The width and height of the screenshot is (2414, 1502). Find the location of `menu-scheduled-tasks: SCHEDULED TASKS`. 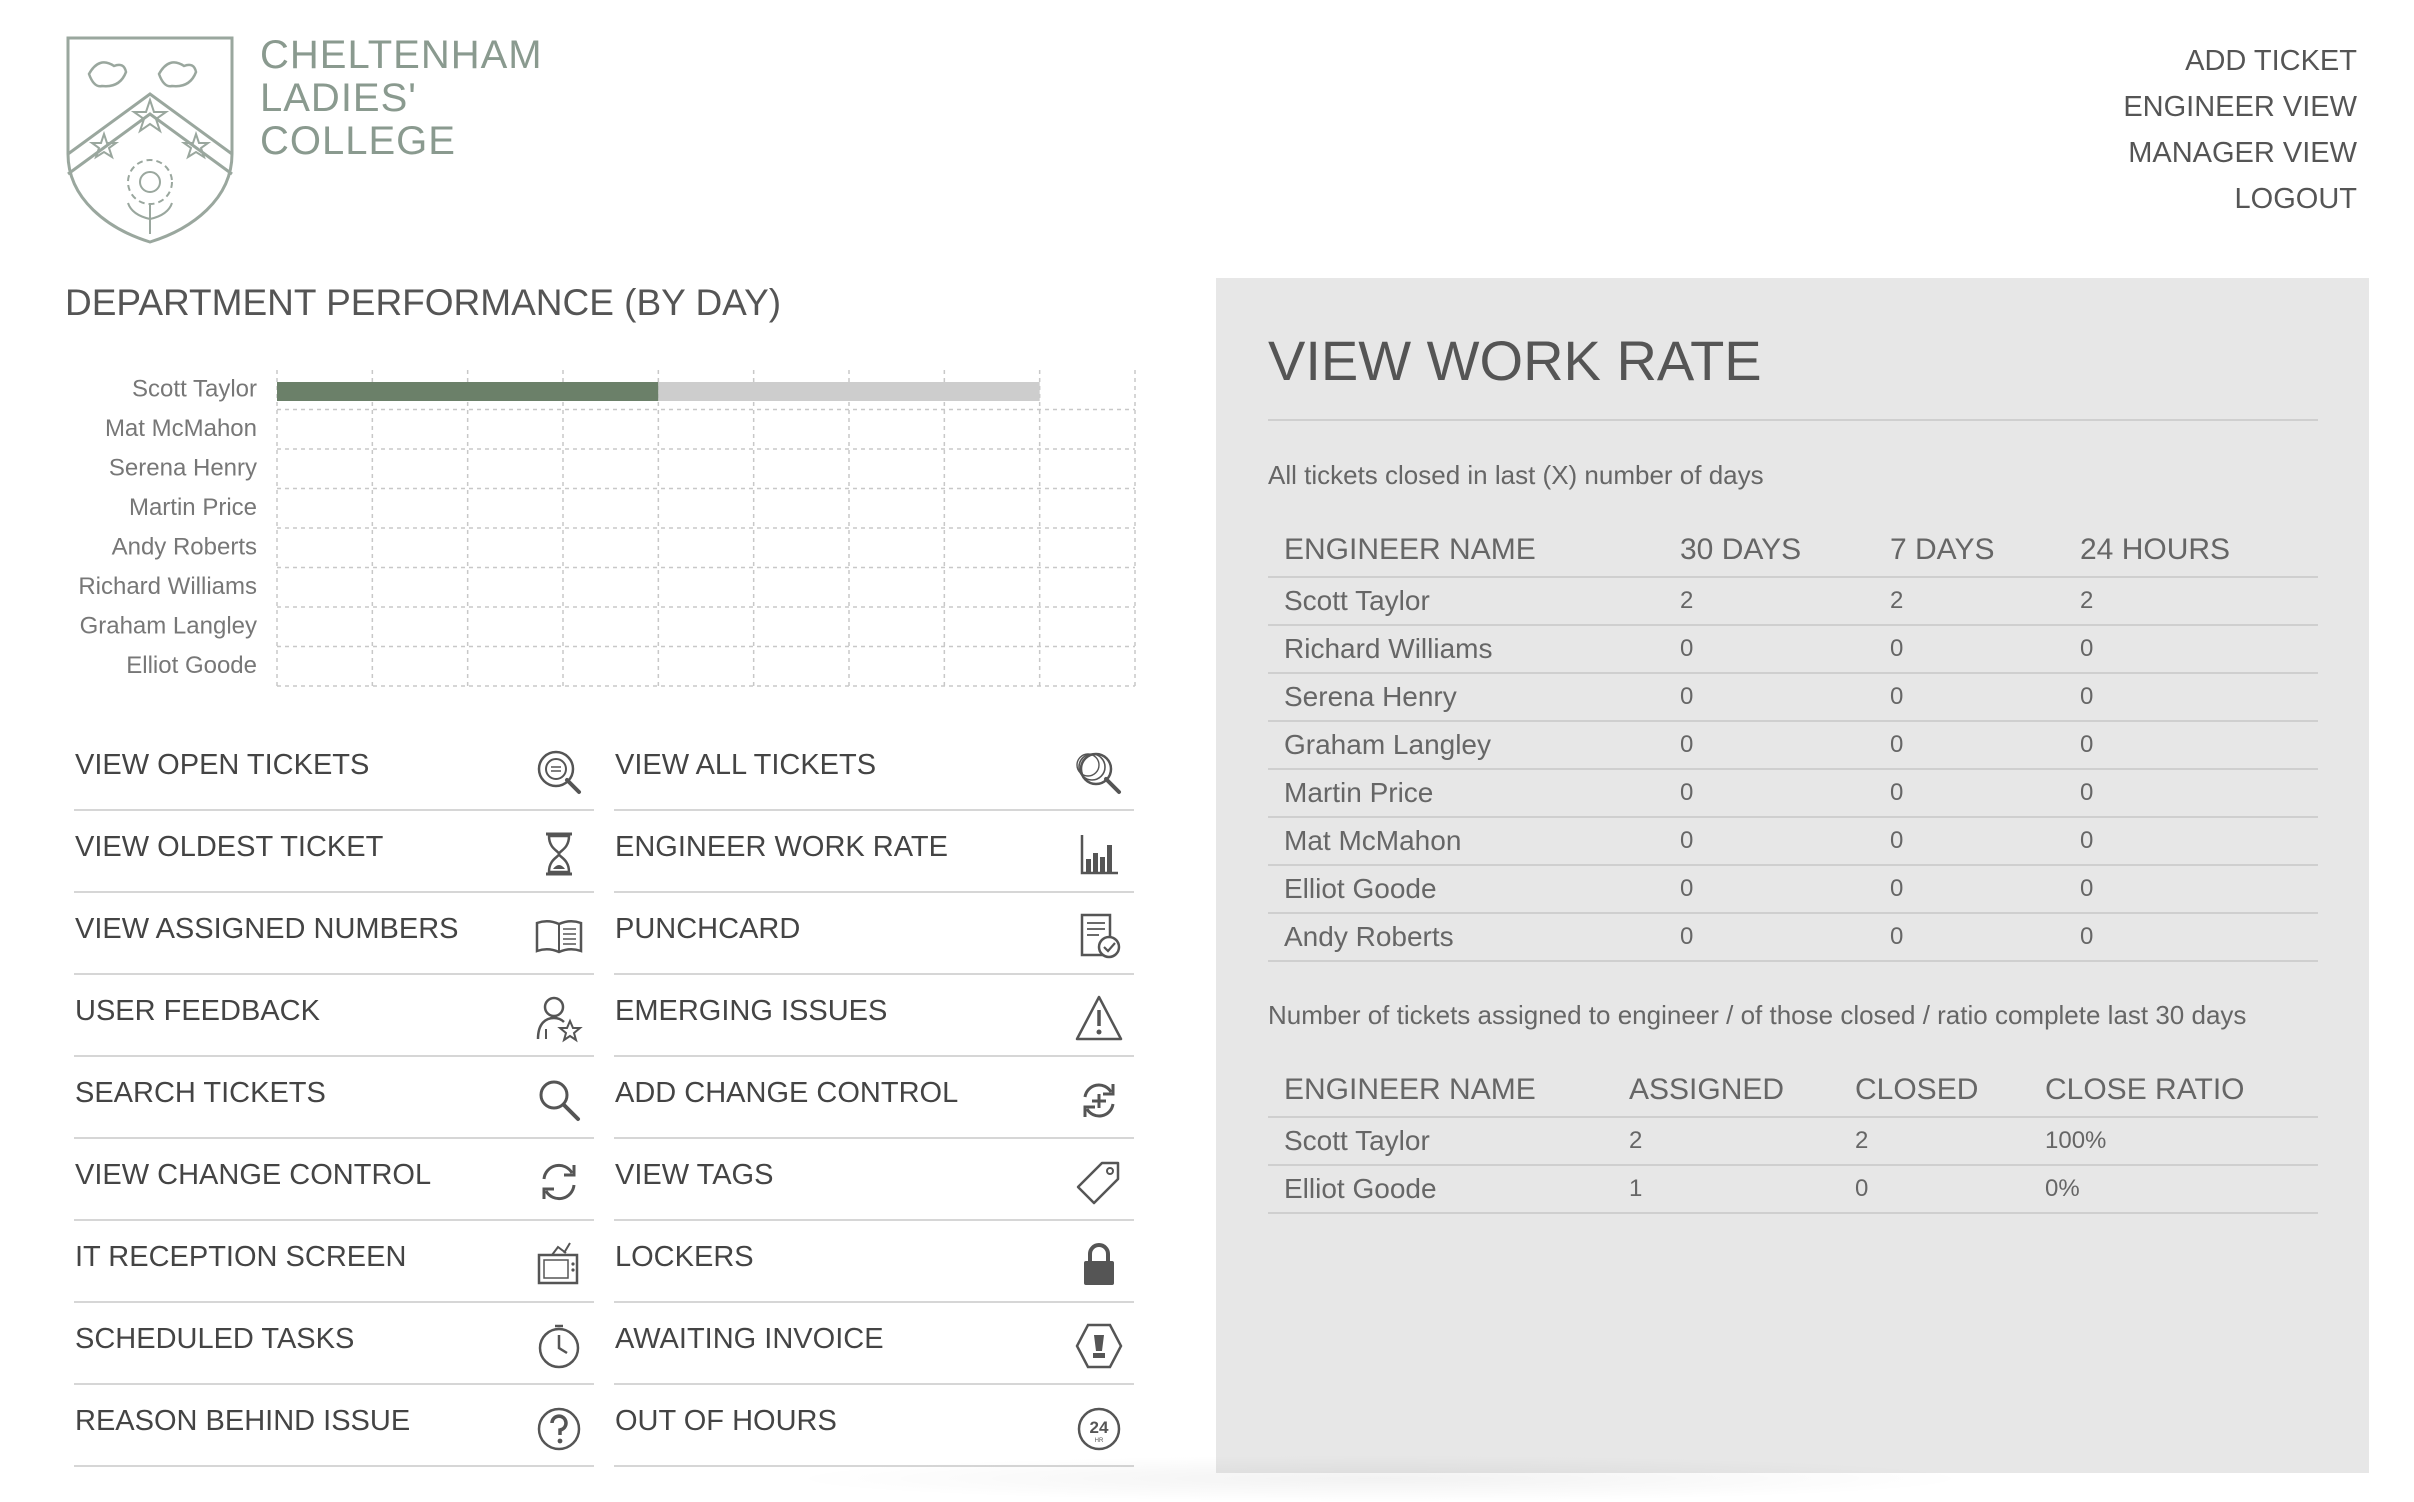

menu-scheduled-tasks: SCHEDULED TASKS is located at coordinates (334, 1344).